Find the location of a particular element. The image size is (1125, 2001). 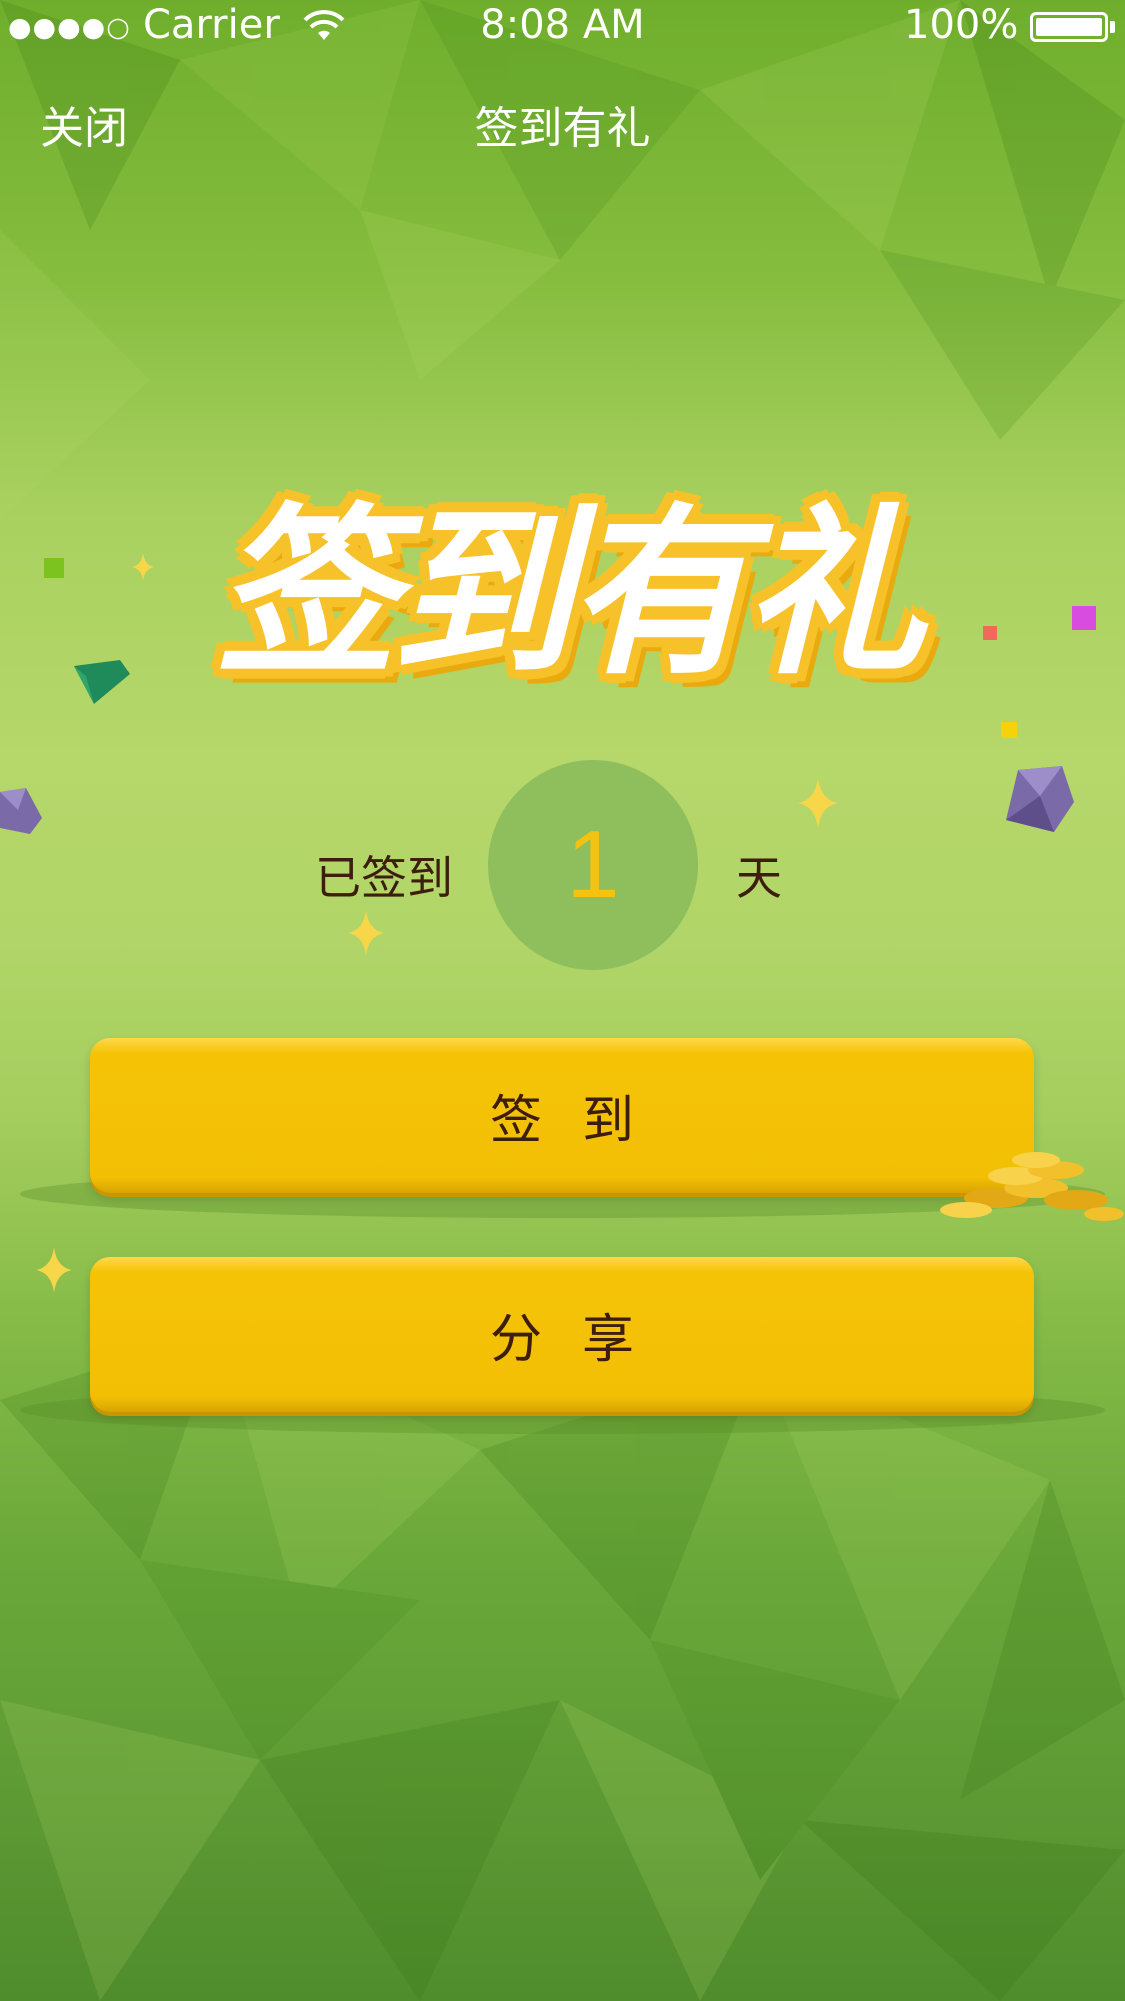

banner-logo: 签到有礼 is located at coordinates (567, 577).